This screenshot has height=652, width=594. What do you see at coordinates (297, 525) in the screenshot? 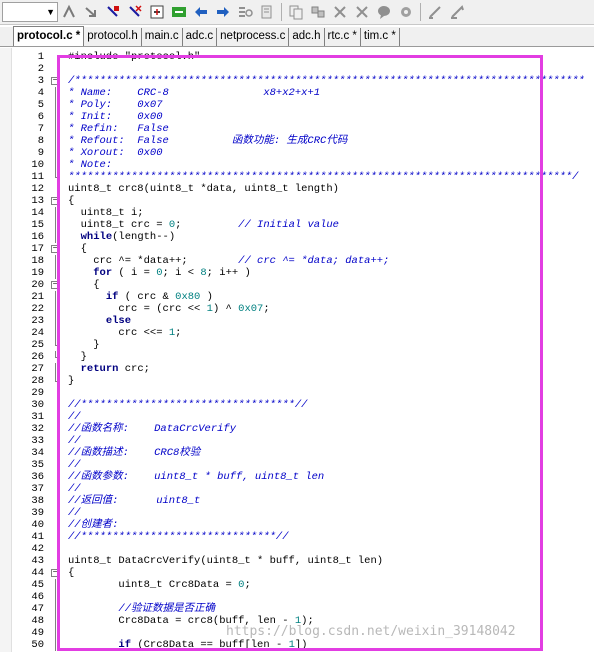
I see `code-line: 40 //创建者:` at bounding box center [297, 525].